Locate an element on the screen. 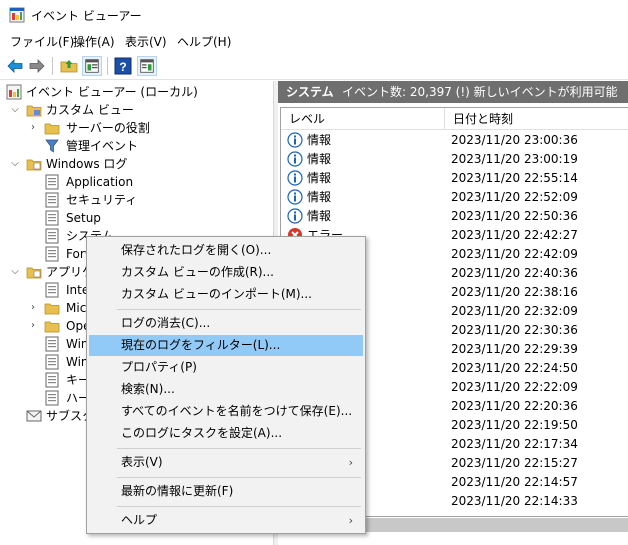 The image size is (628, 545). event-viewer-app-icon is located at coordinates (17, 15).